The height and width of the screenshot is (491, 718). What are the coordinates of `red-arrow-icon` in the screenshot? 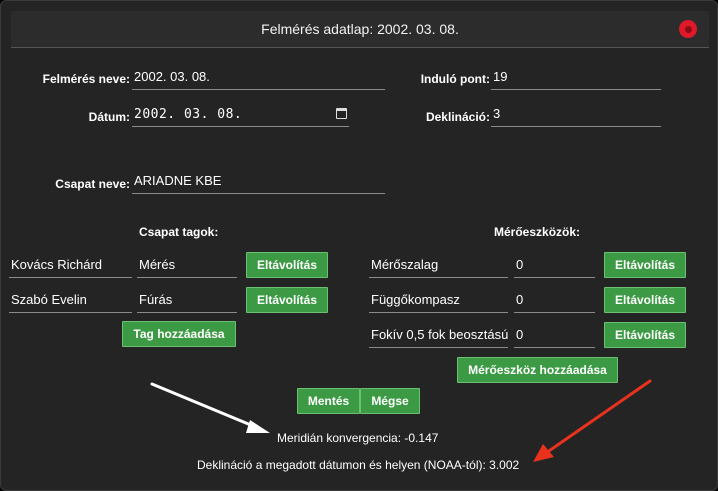 It's located at (592, 420).